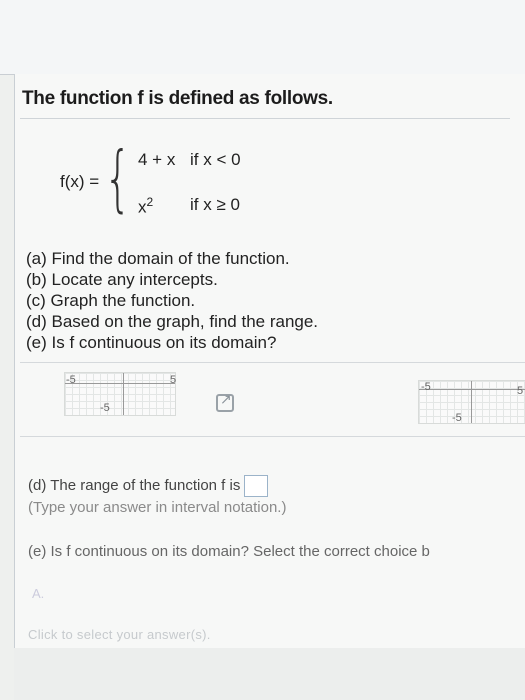 This screenshot has height=700, width=525. Describe the element at coordinates (225, 401) in the screenshot. I see `expand-graph-icon` at that location.